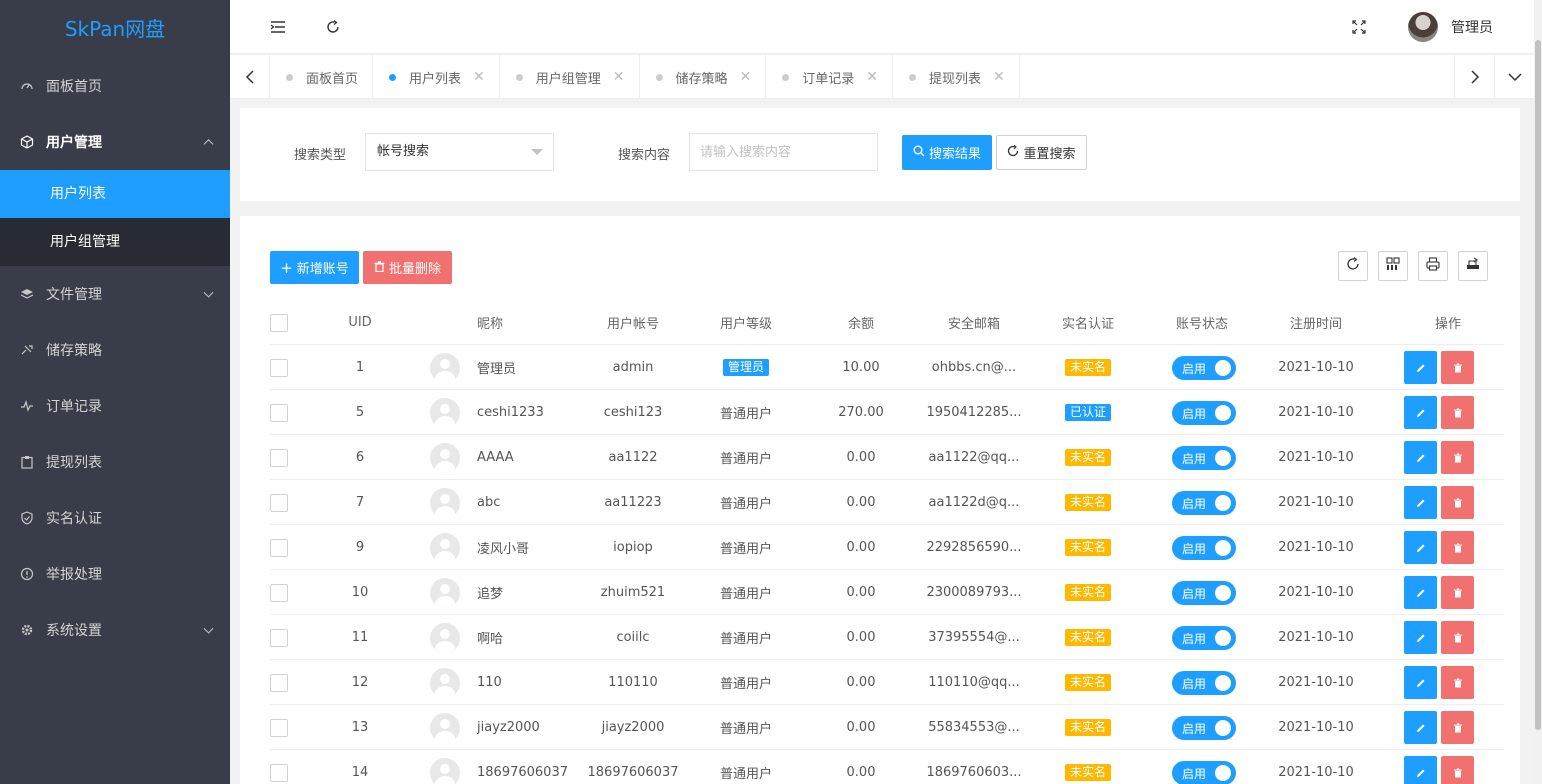  Describe the element at coordinates (947, 152) in the screenshot. I see `search-button: 搜索结果` at that location.